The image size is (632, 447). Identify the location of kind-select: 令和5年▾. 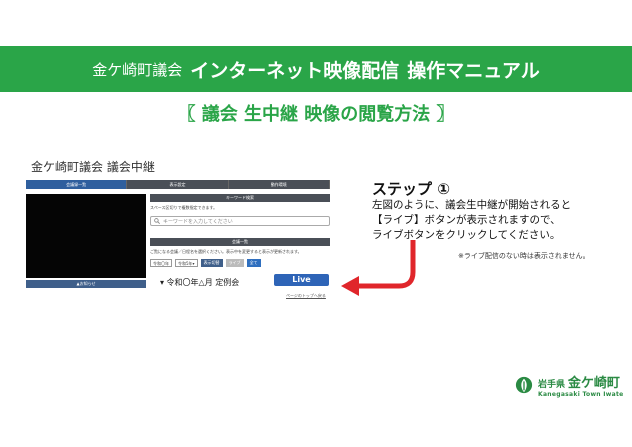
(186, 263).